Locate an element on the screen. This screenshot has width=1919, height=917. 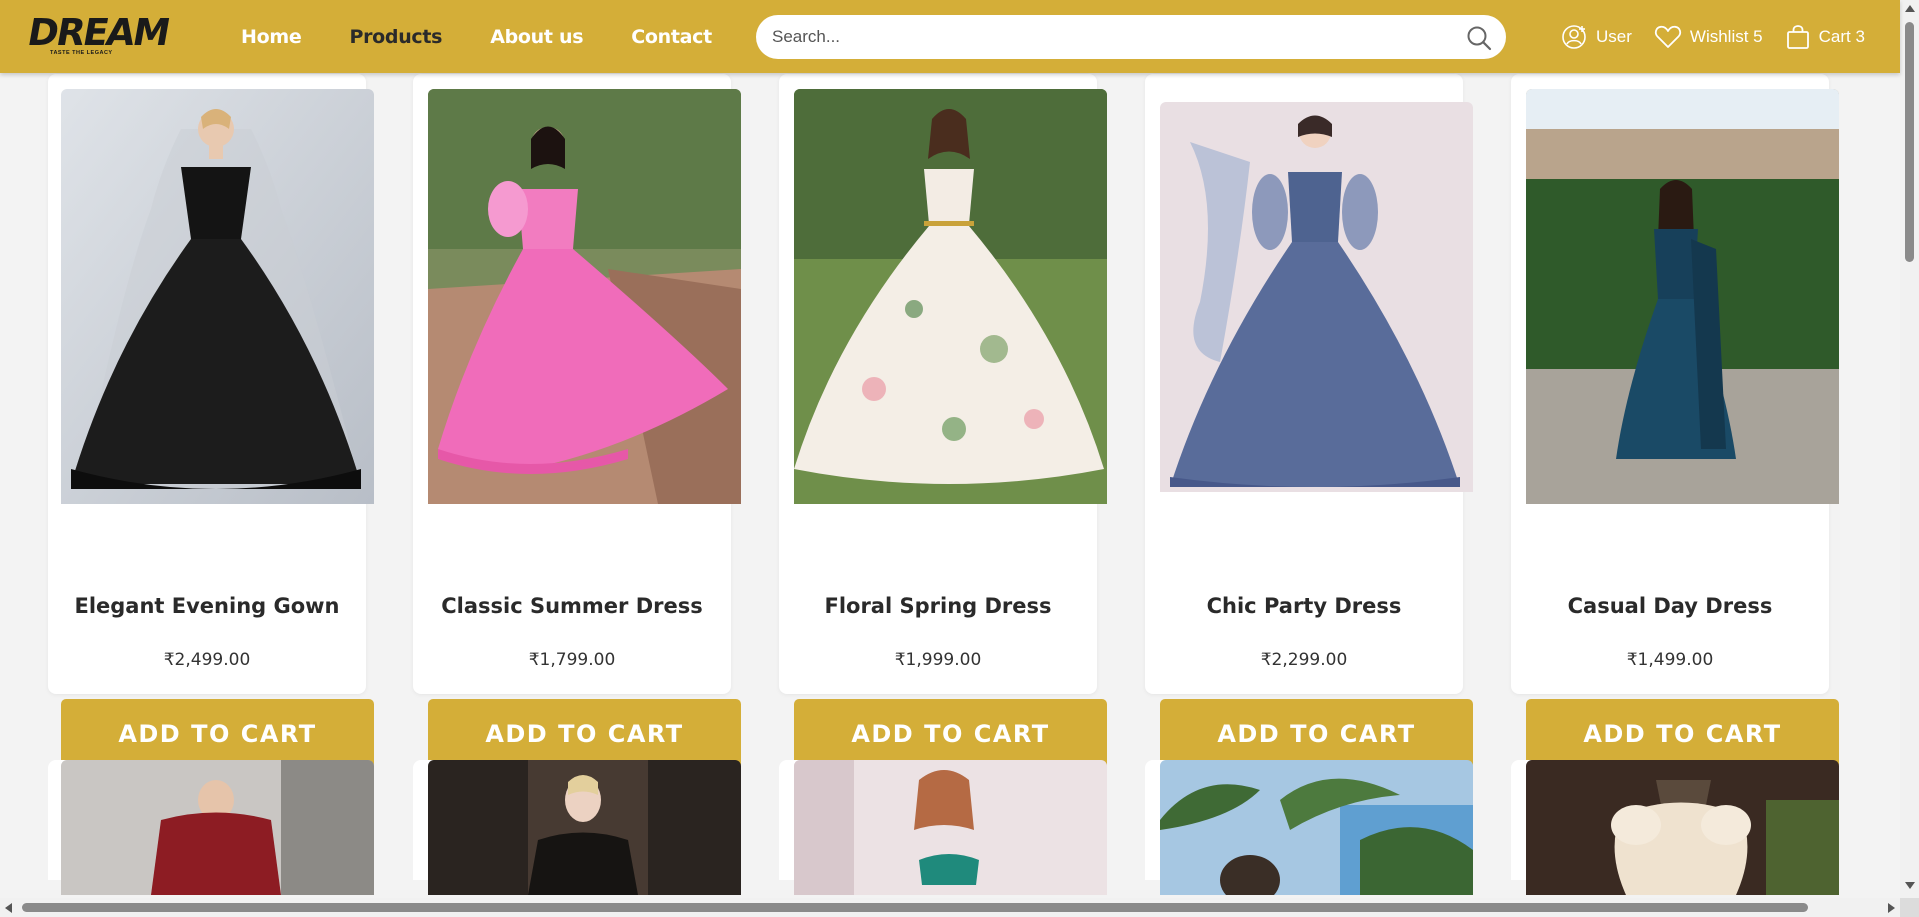
nav-products-link: Products is located at coordinates (395, 37).